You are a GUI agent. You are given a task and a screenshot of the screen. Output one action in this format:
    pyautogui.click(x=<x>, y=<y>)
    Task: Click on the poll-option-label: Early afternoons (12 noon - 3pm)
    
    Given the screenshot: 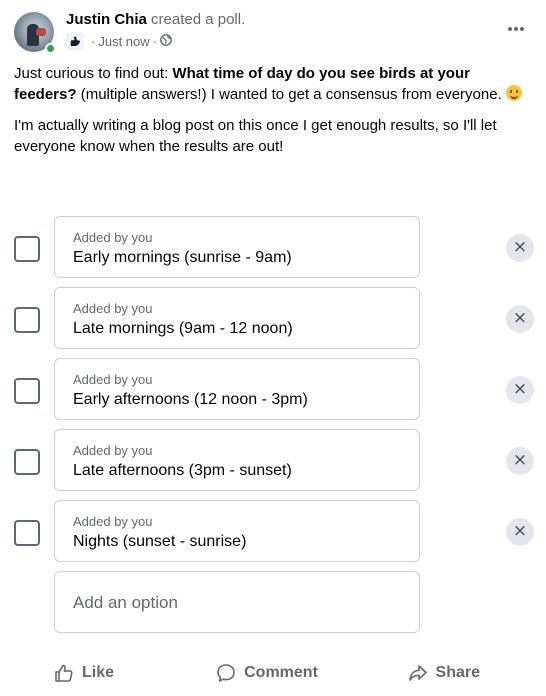 What is the action you would take?
    pyautogui.click(x=190, y=399)
    